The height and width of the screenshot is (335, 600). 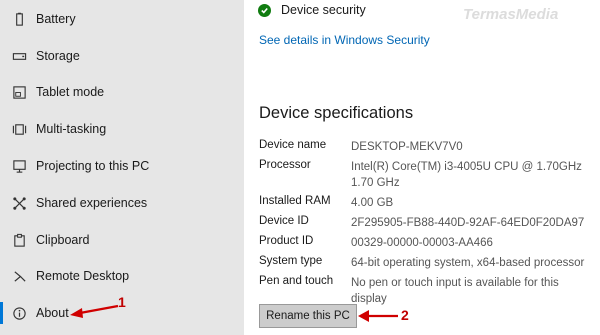 What do you see at coordinates (308, 316) in the screenshot?
I see `rename-this-pc-button: Rename this PC` at bounding box center [308, 316].